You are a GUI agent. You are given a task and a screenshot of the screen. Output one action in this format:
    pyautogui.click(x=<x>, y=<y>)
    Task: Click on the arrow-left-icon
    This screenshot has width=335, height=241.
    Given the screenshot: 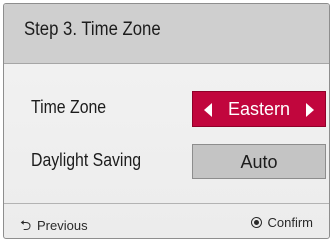 What is the action you would take?
    pyautogui.click(x=208, y=110)
    